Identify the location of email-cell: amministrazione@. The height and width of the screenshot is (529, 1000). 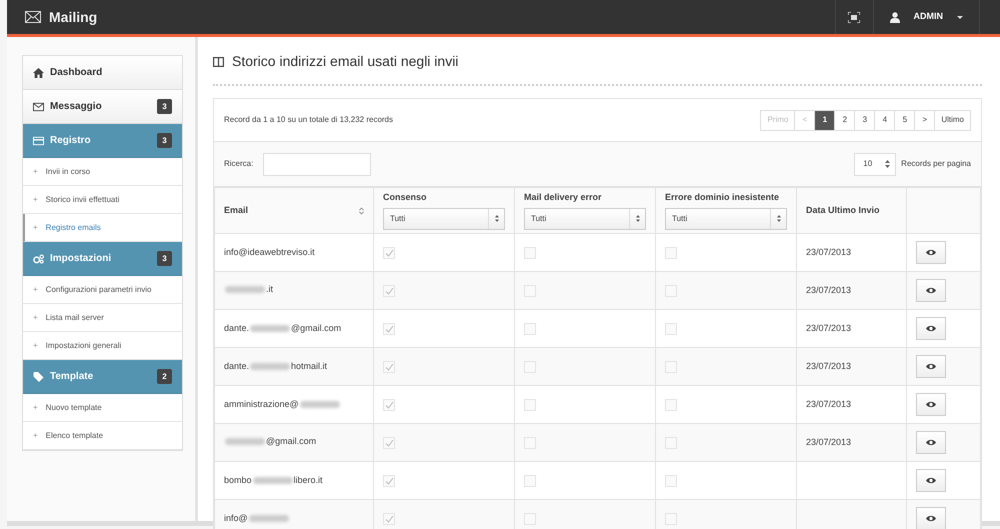
(282, 405).